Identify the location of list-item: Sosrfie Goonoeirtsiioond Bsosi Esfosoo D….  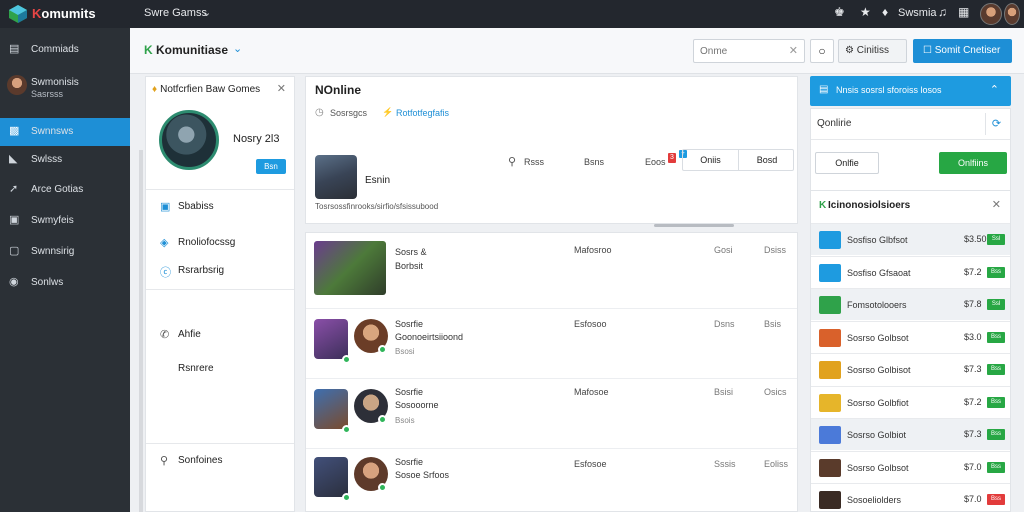
(551, 344).